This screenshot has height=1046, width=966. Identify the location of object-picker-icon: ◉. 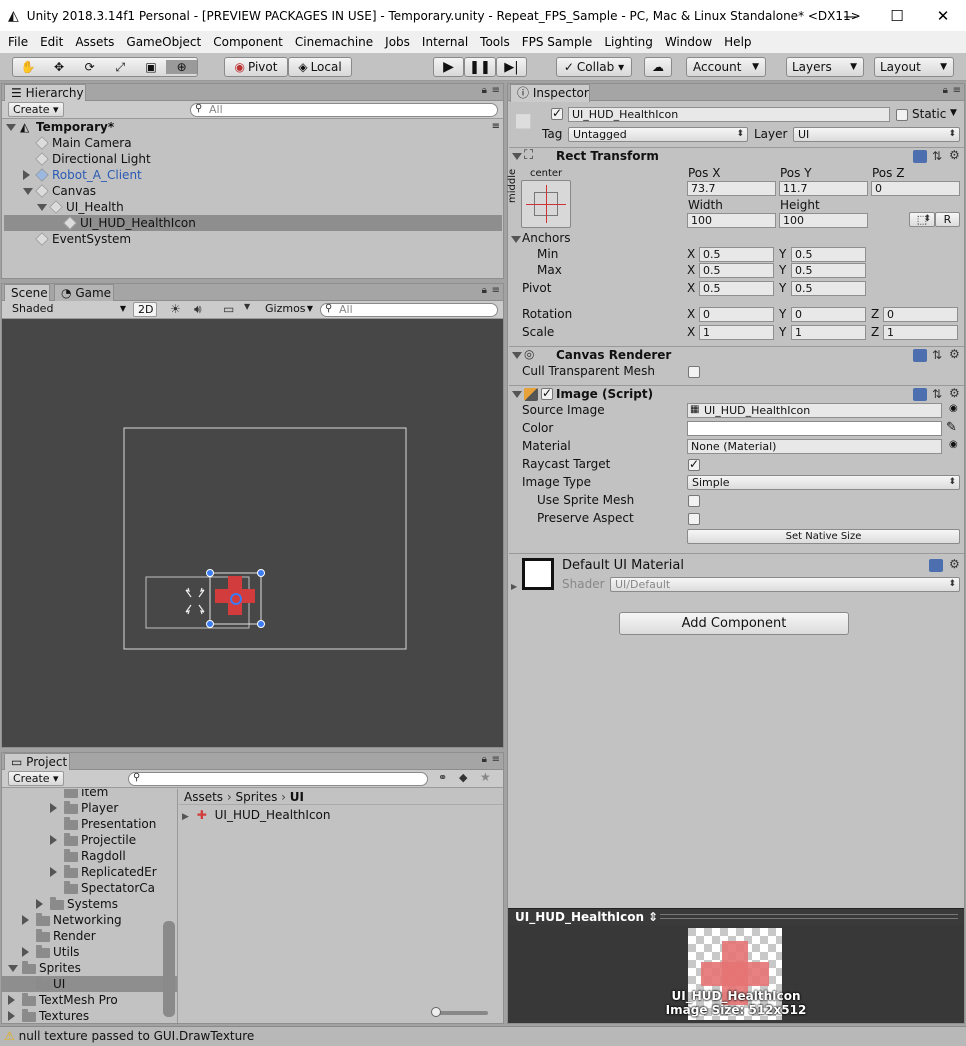
(953, 444).